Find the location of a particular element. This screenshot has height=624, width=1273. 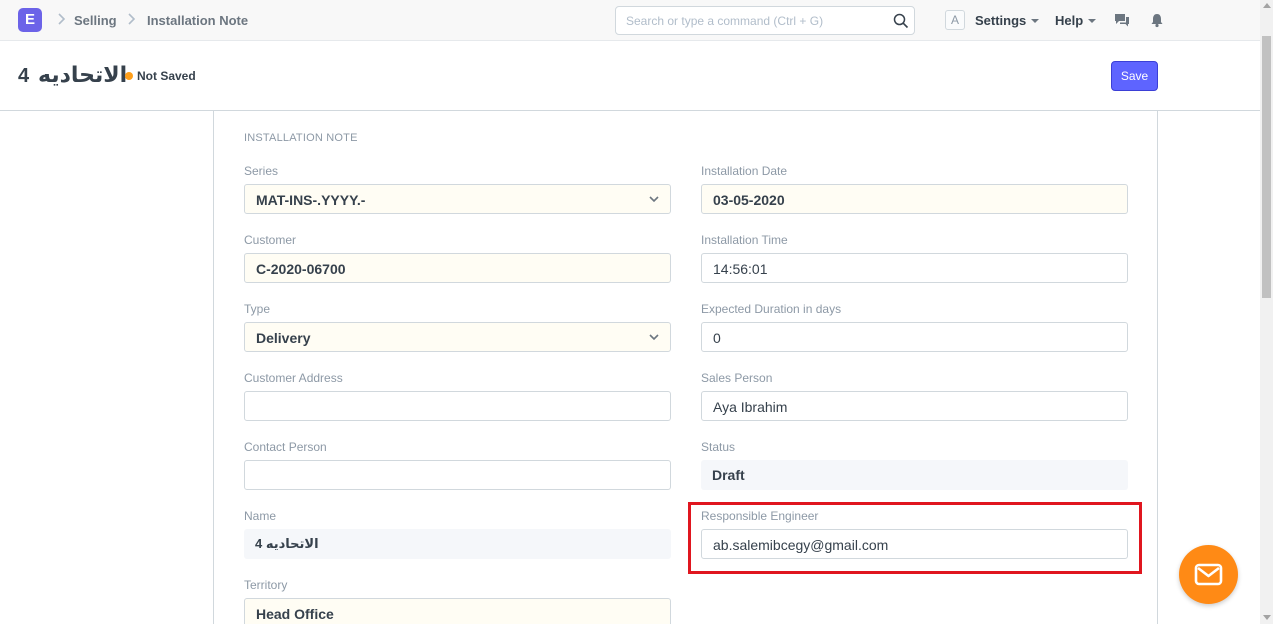

scroll-down-icon is located at coordinates (1267, 617).